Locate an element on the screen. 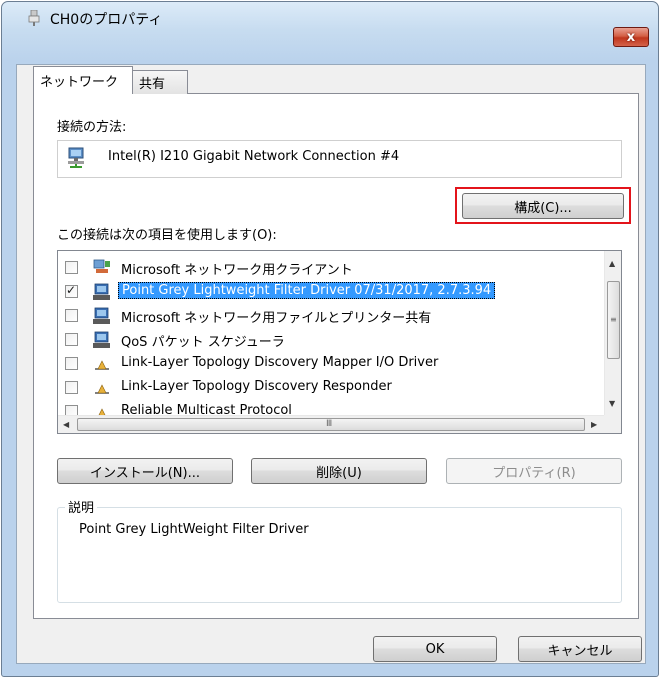 The width and height of the screenshot is (661, 679). close-button: x is located at coordinates (631, 37).